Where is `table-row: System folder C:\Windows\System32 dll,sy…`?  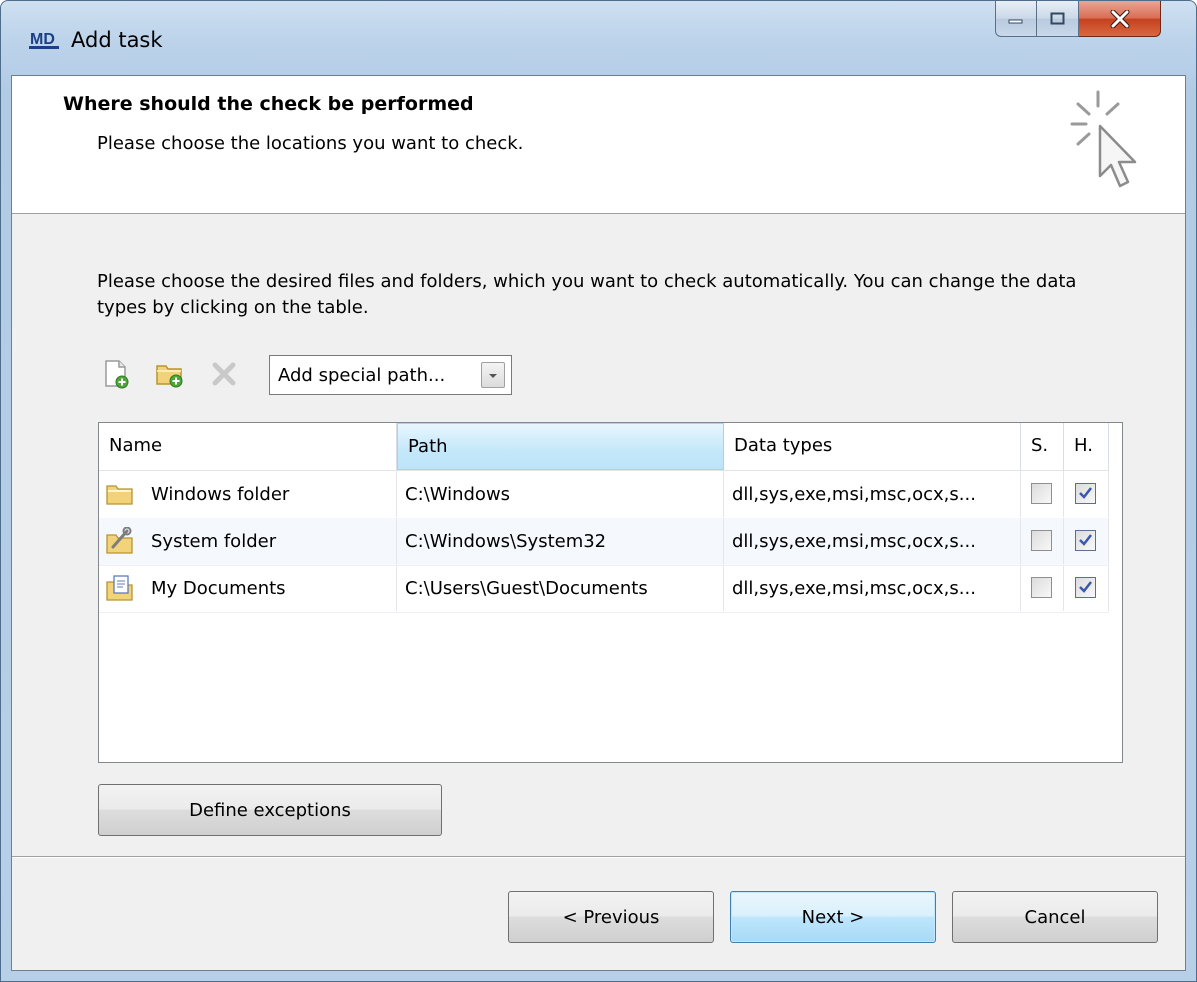 table-row: System folder C:\Windows\System32 dll,sy… is located at coordinates (604, 542).